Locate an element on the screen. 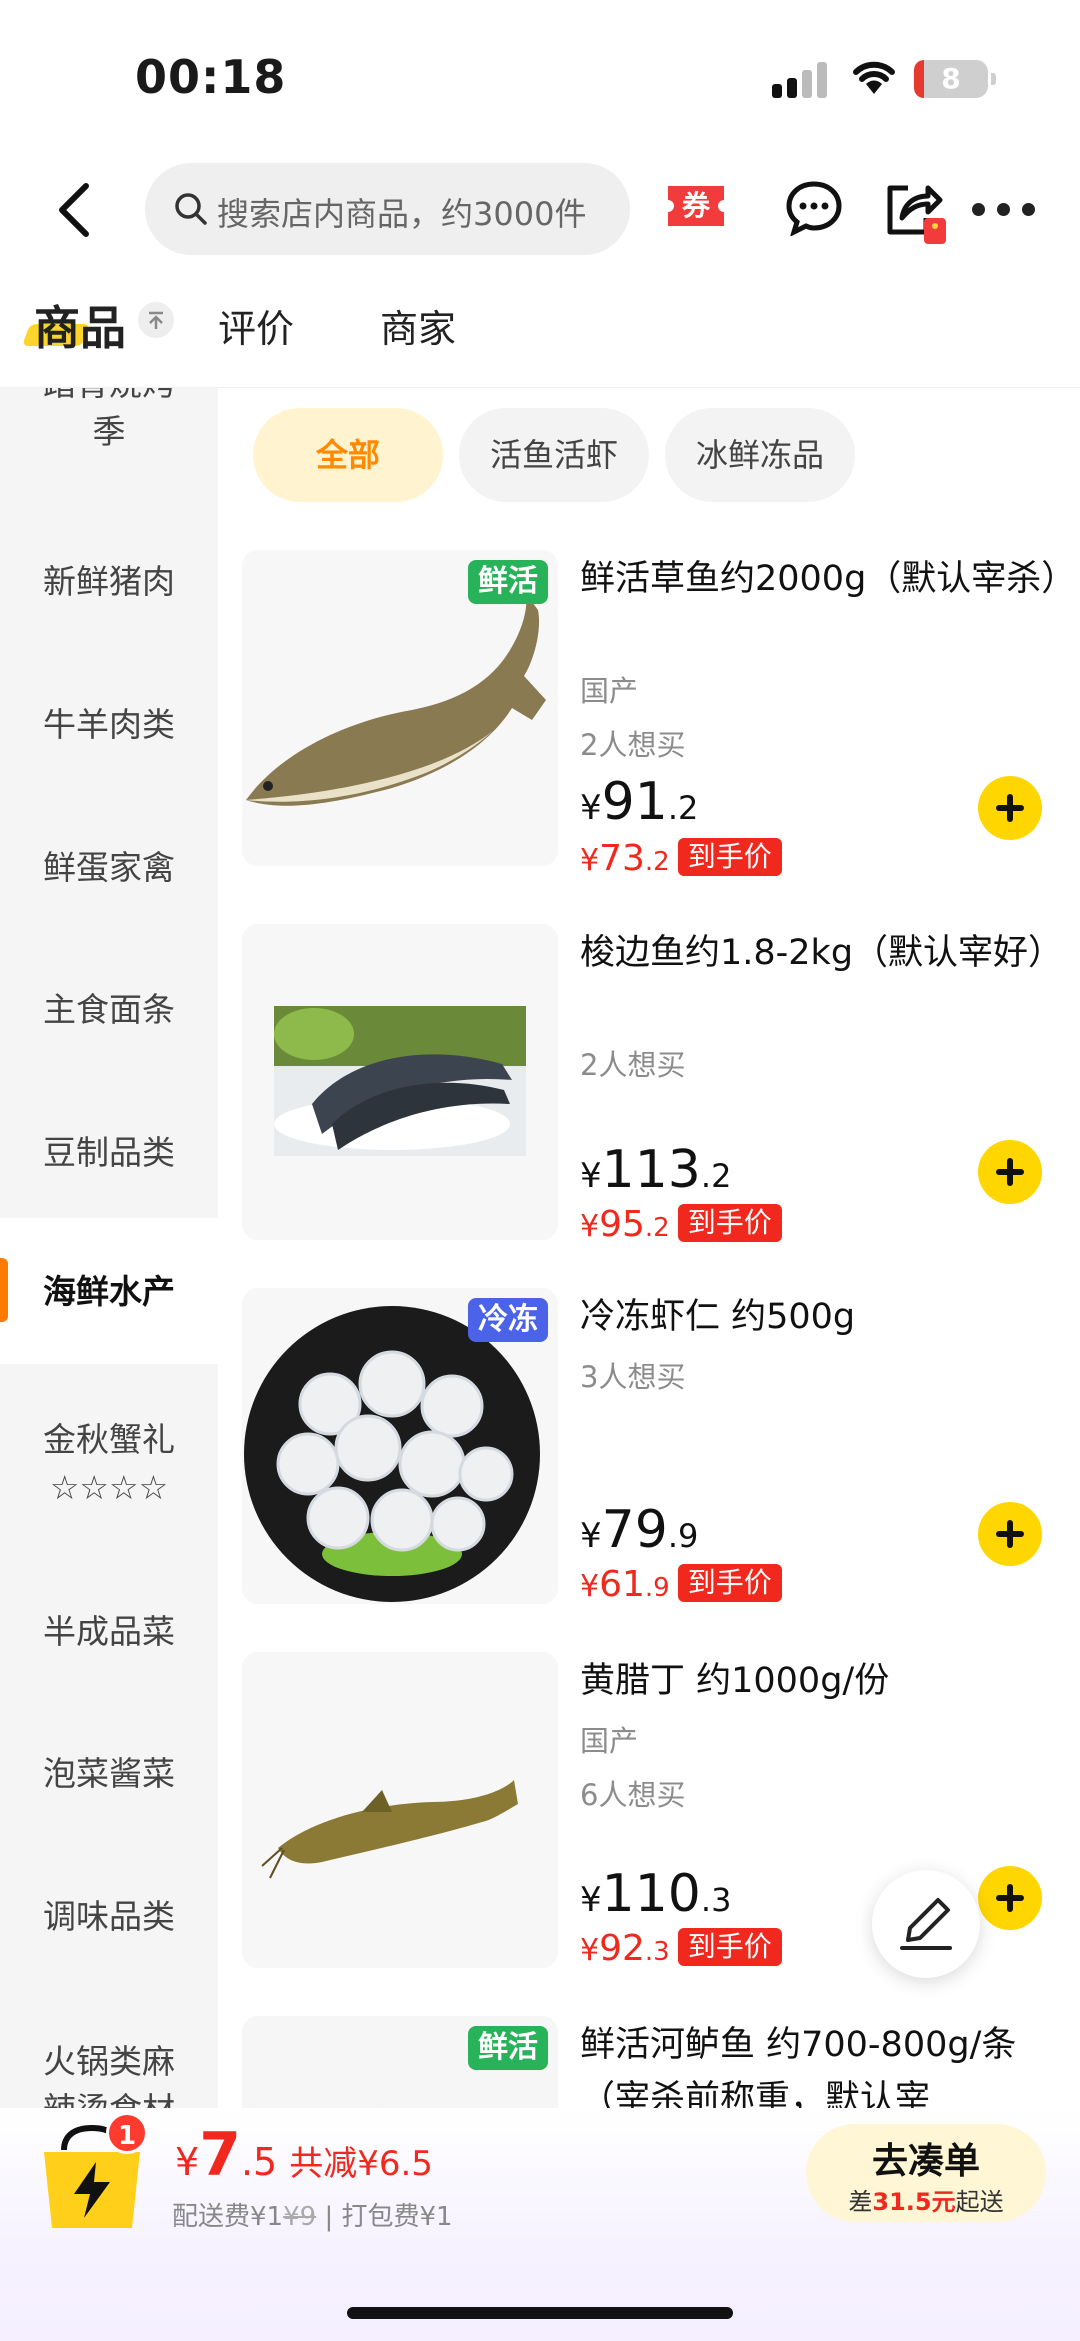 The height and width of the screenshot is (2341, 1080). tab-merchant: 商家 is located at coordinates (418, 325).